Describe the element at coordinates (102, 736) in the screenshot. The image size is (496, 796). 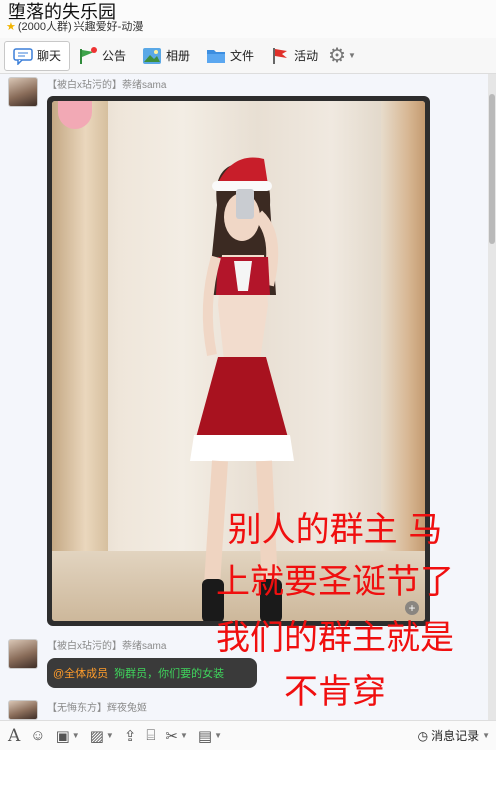
I see `image-icon: ▨ ▼` at that location.